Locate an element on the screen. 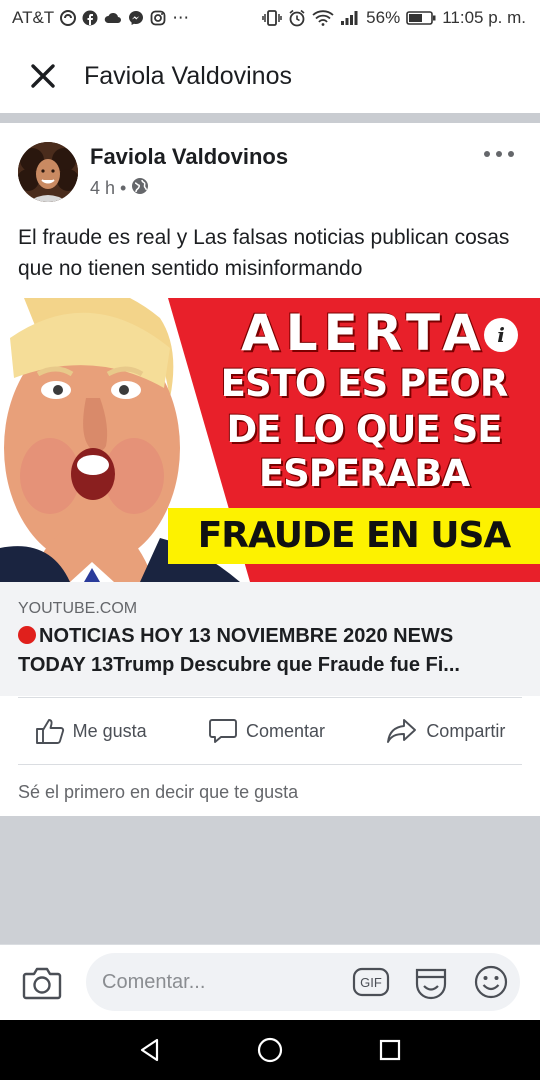 The height and width of the screenshot is (1080, 540). gif-label: GIF is located at coordinates (371, 982).